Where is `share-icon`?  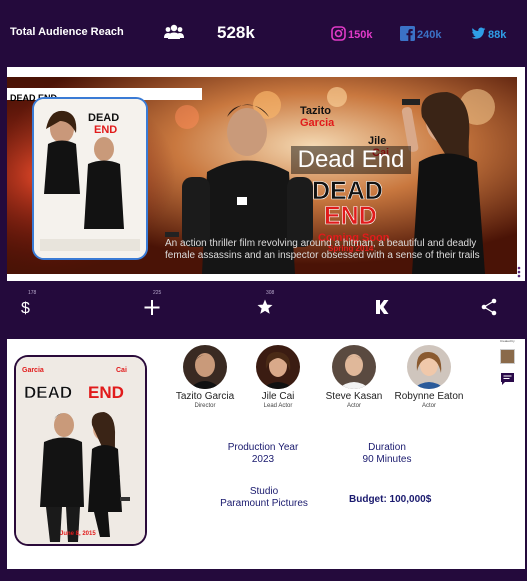 share-icon is located at coordinates (489, 307).